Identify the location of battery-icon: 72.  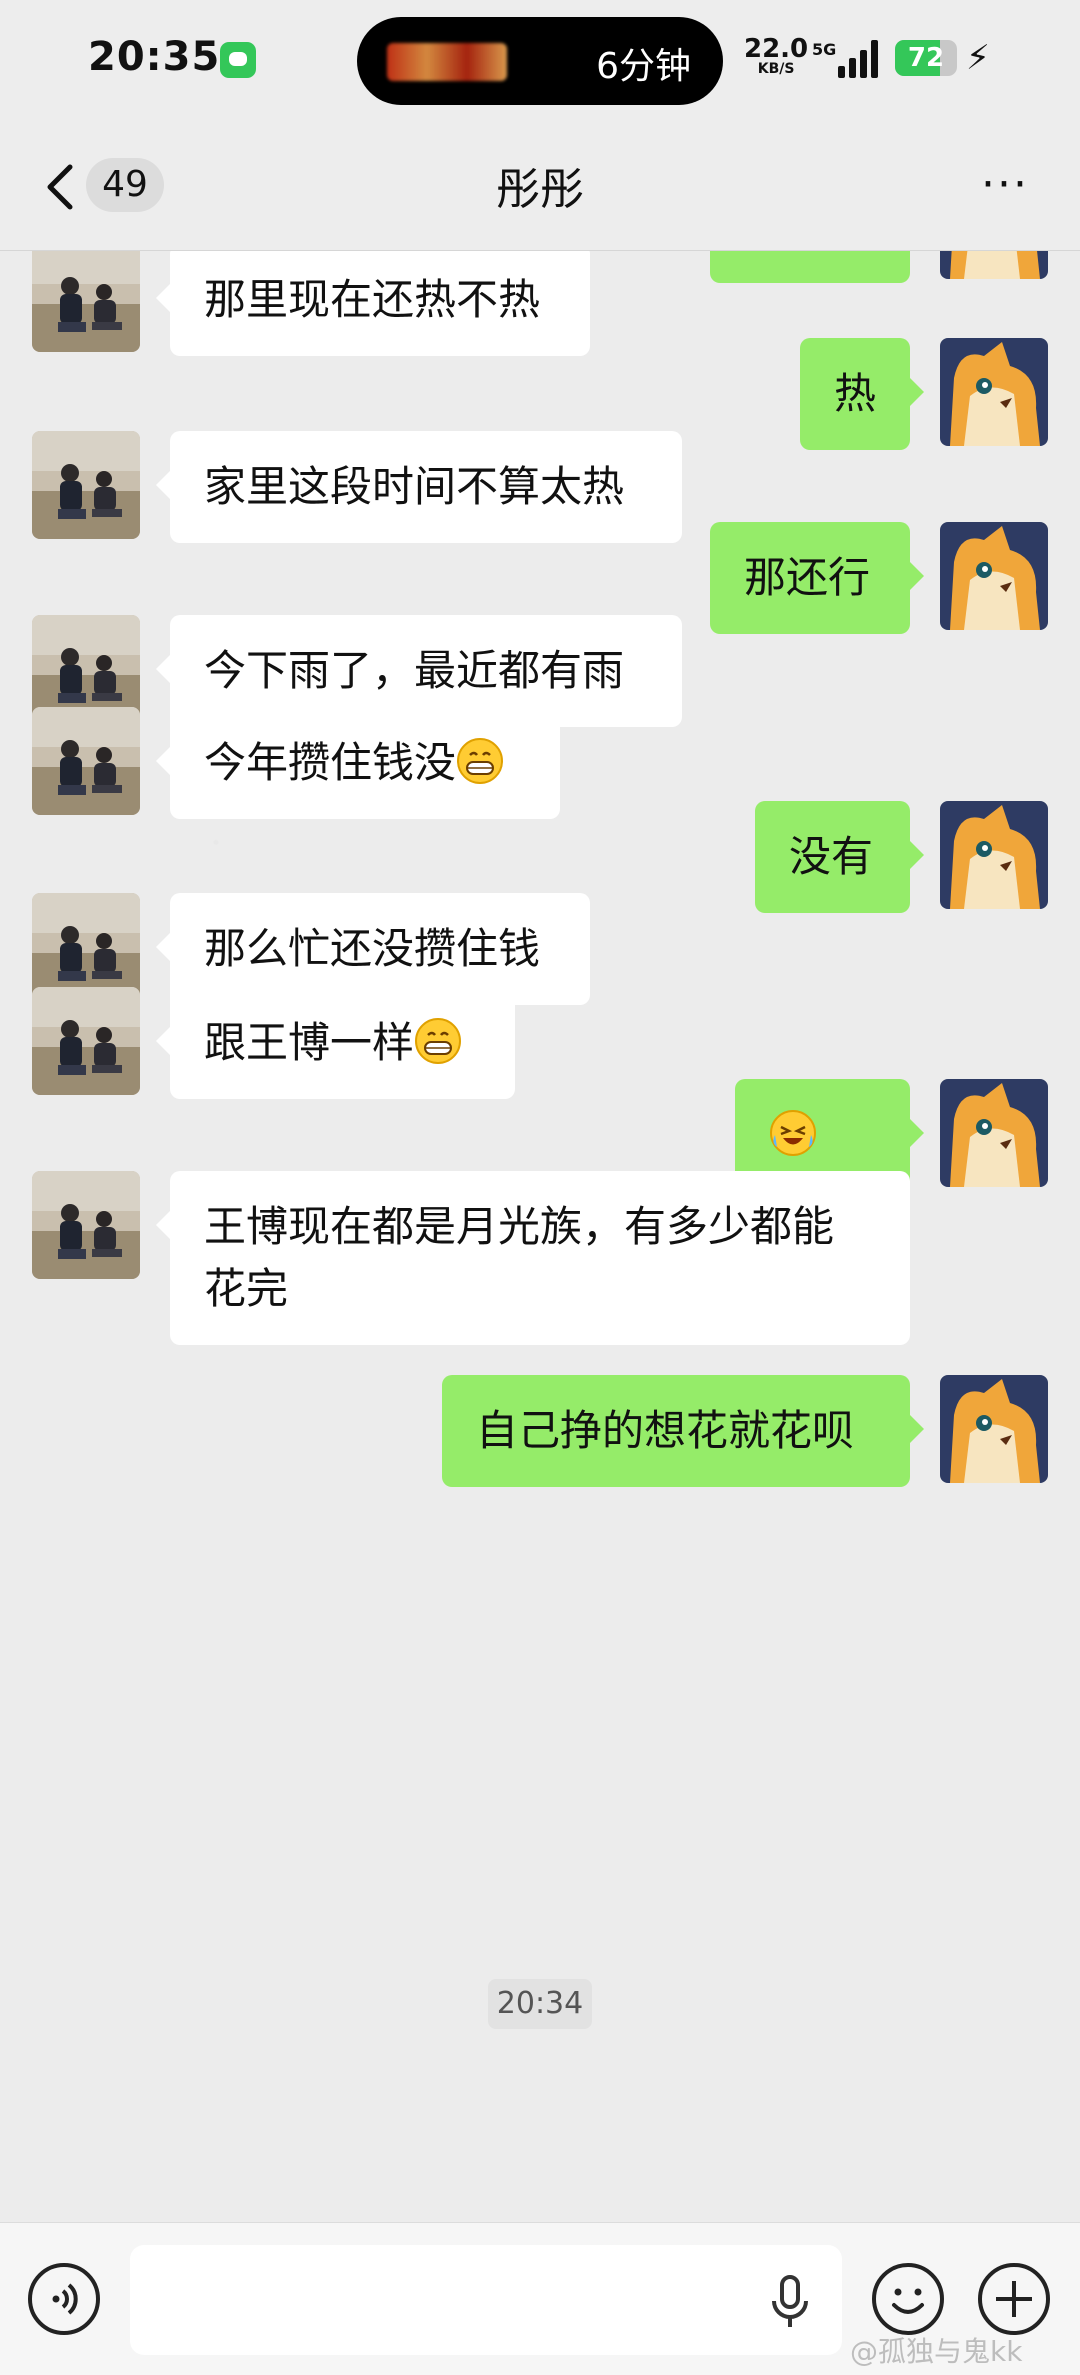
(926, 58).